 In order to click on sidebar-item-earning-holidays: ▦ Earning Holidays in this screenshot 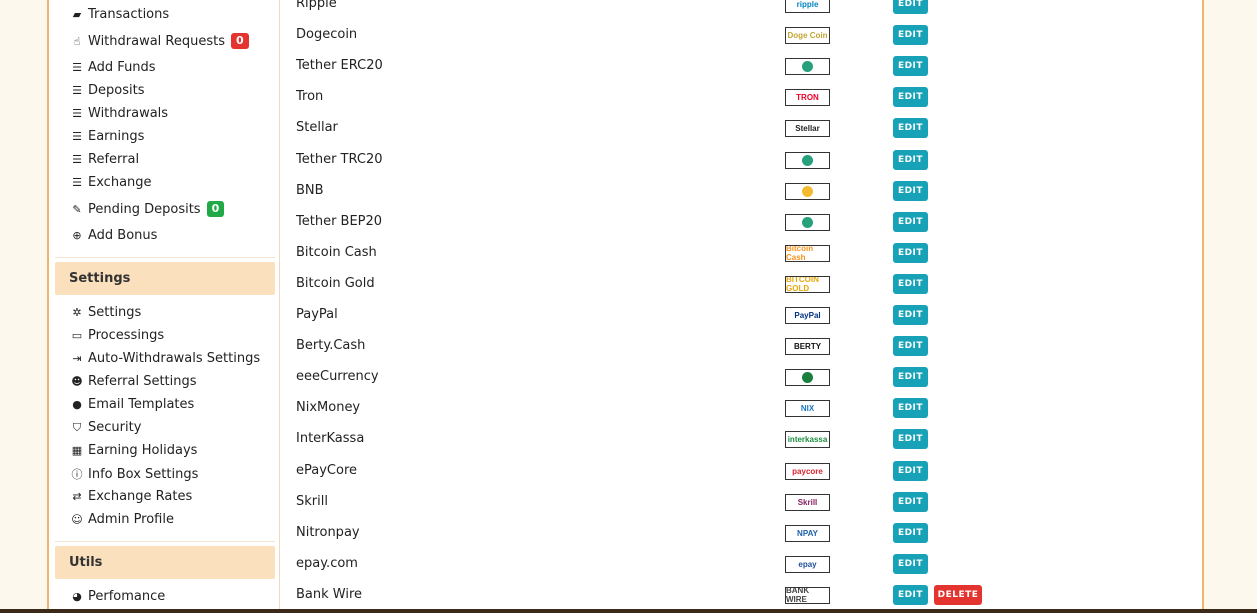, I will do `click(134, 450)`.